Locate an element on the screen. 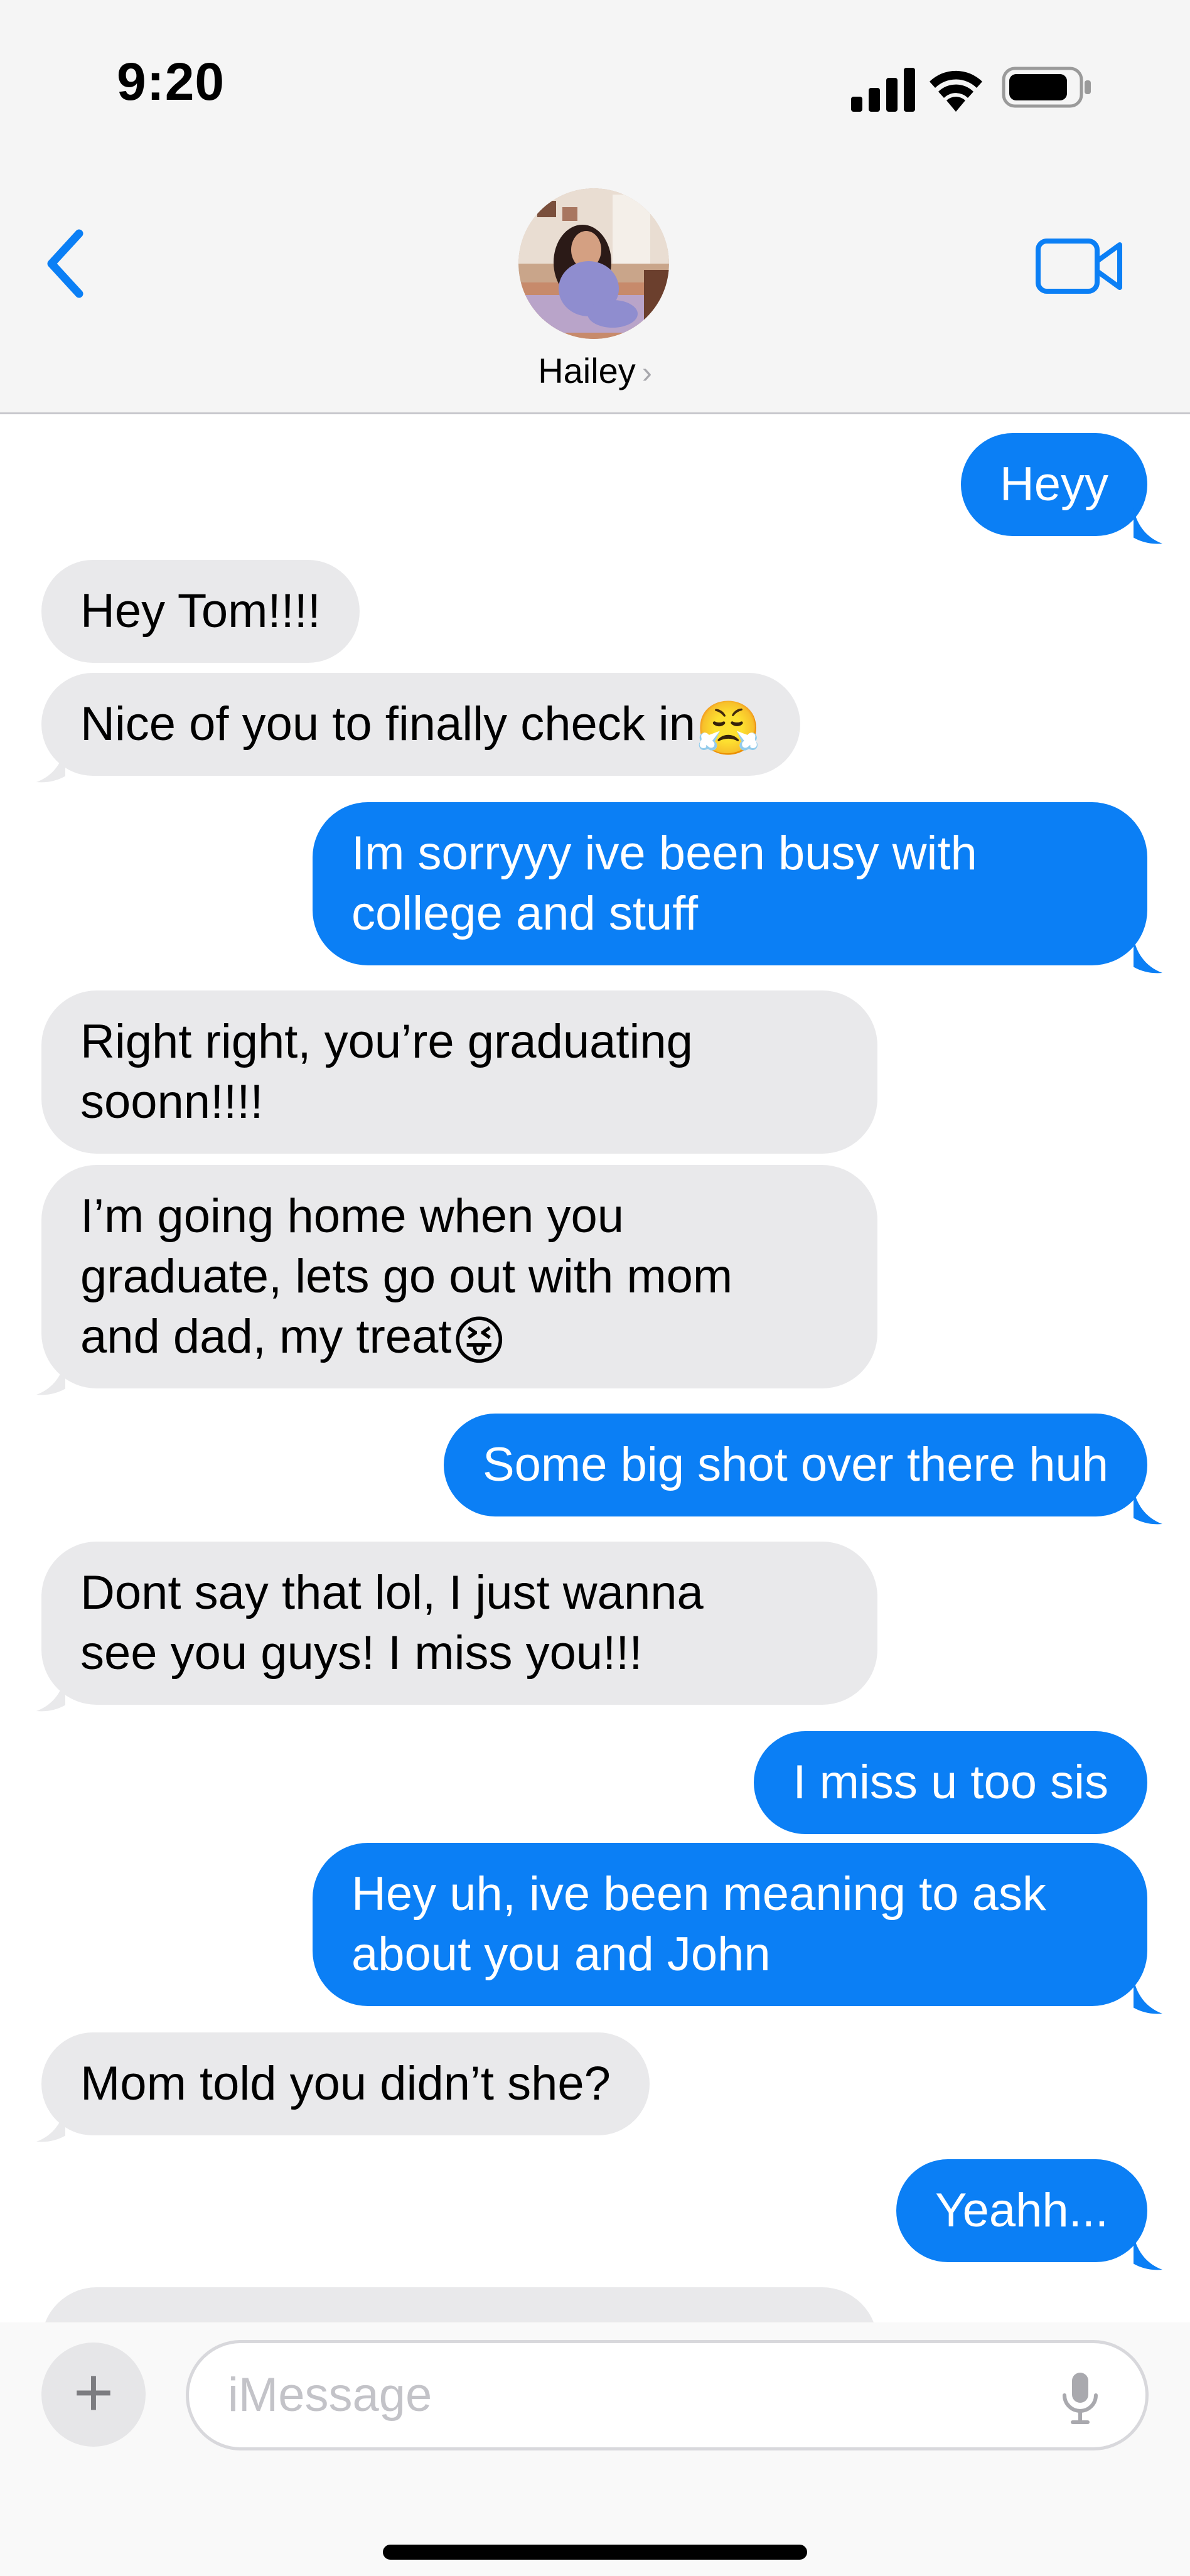  message-bubble-received: Hey Tom!!!! is located at coordinates (200, 611).